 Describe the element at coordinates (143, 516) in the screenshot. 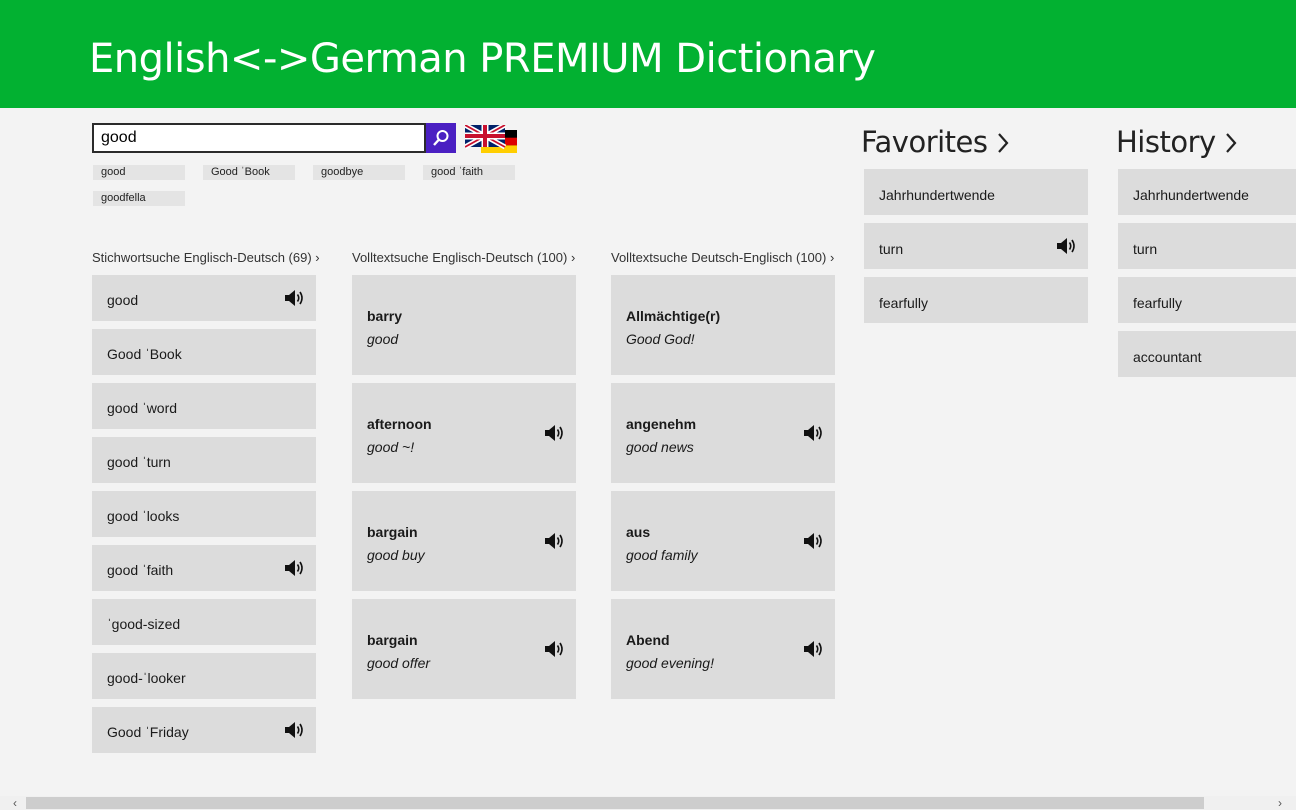

I see `result-label: good ˈlooks` at that location.